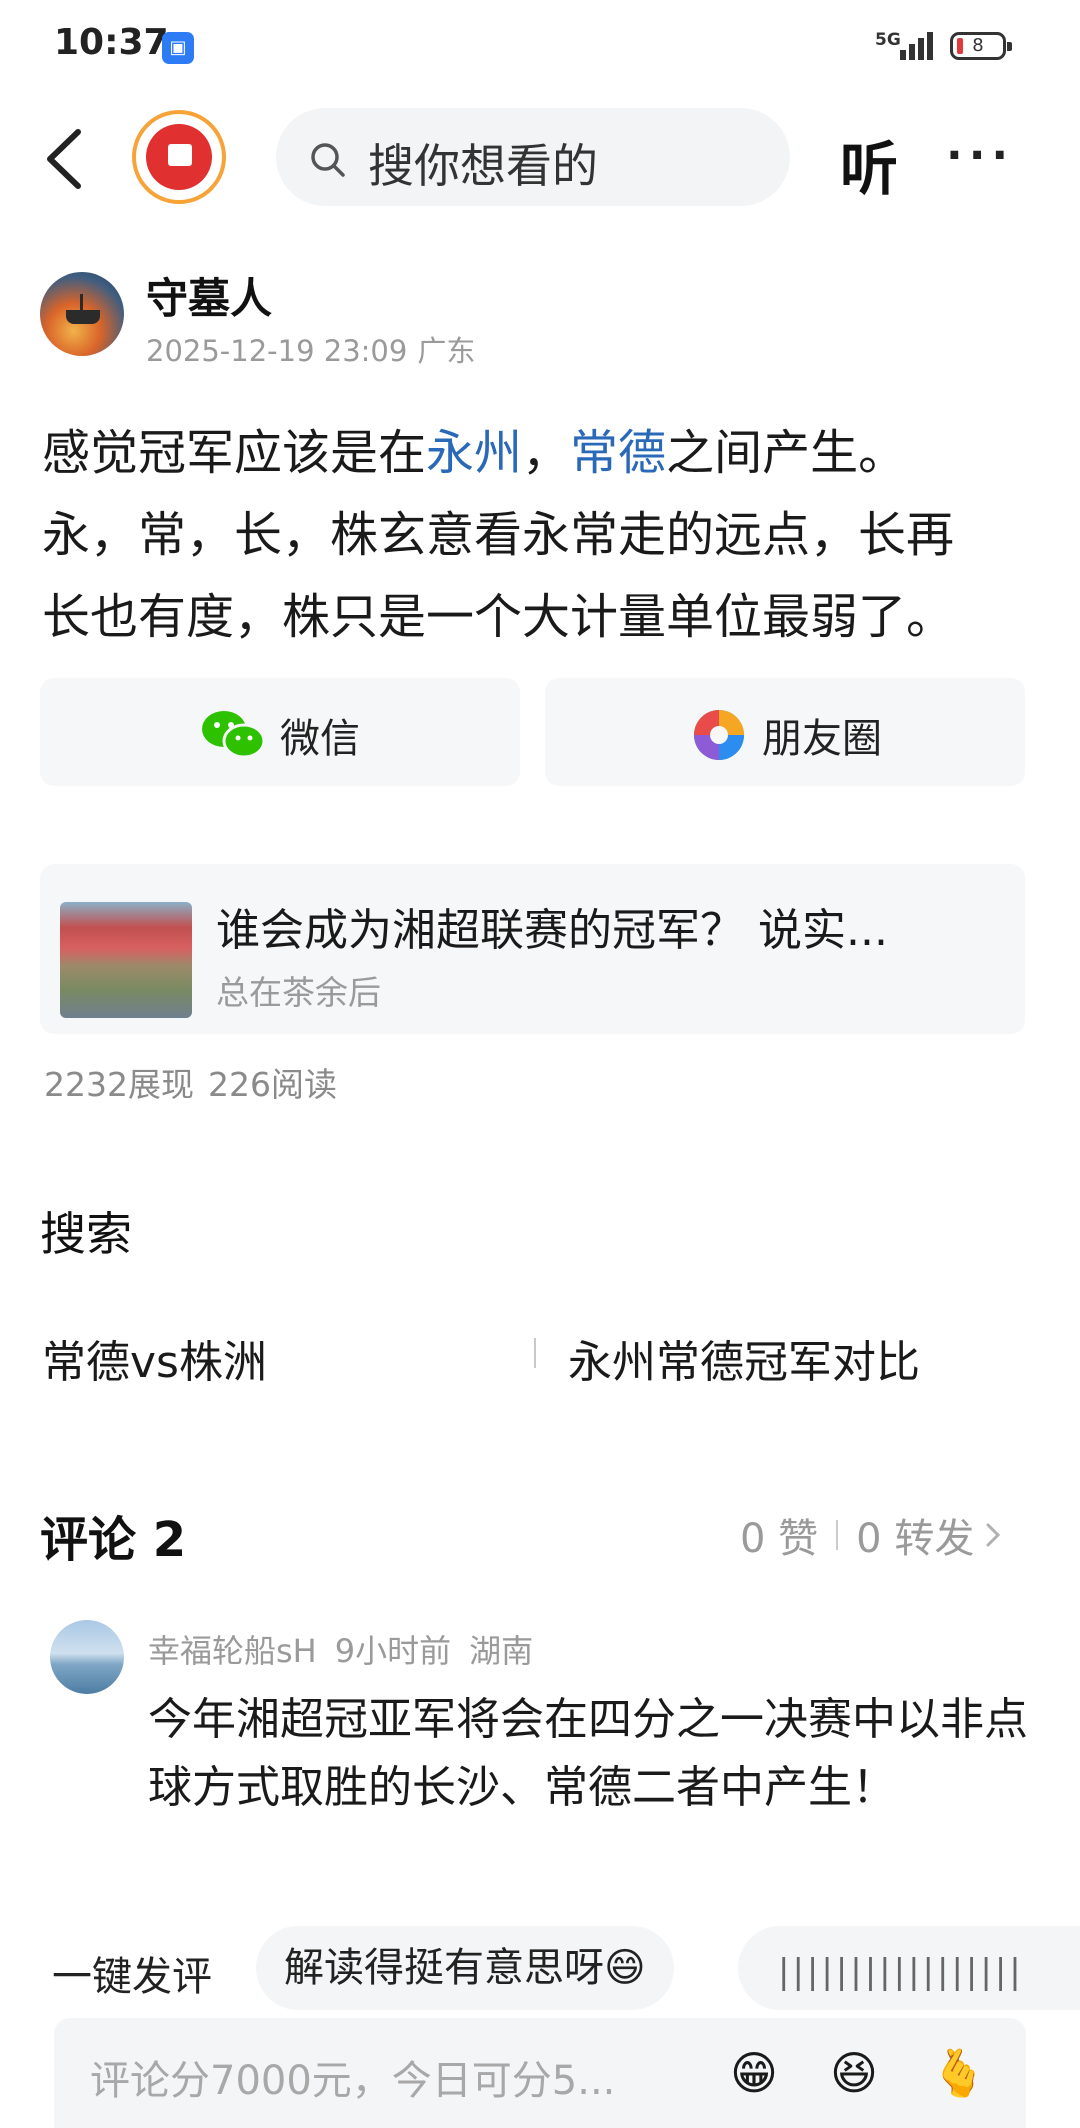  Describe the element at coordinates (87, 1657) in the screenshot. I see `commenter-avatar` at that location.